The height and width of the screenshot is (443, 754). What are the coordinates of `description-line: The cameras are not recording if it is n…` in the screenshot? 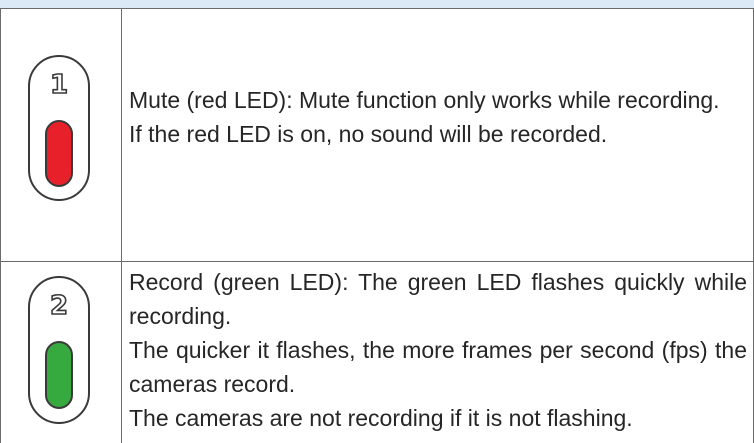 It's located at (381, 418).